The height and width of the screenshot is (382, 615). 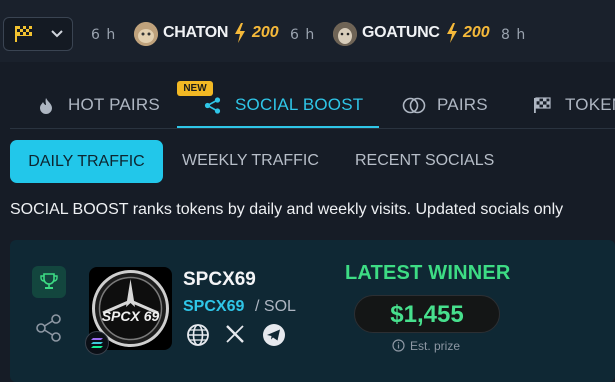 What do you see at coordinates (195, 88) in the screenshot?
I see `new-badge: NEW` at bounding box center [195, 88].